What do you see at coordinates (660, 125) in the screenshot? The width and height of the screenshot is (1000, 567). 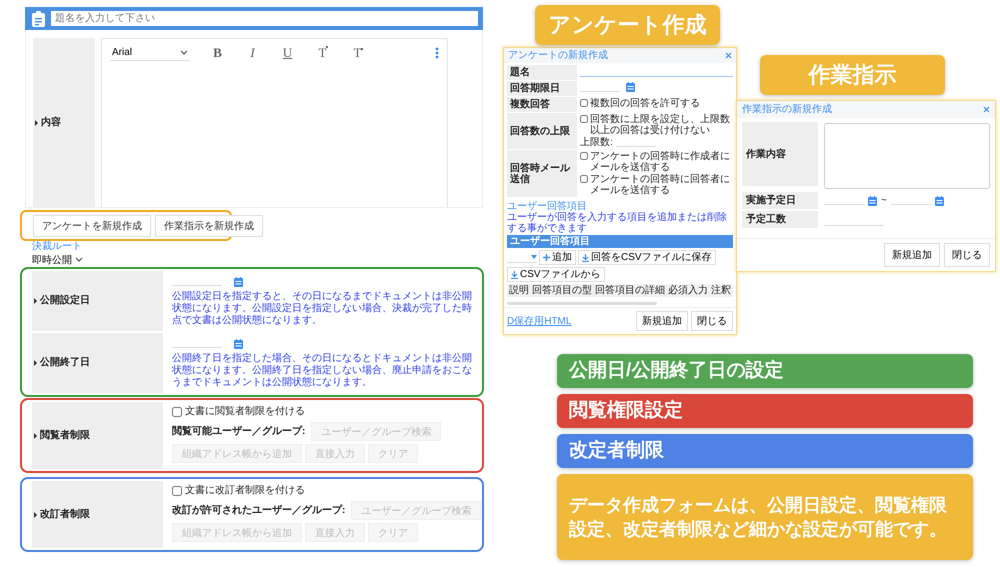 I see `checkbox-label: 回答数に上限を設定し、上限数以上の回答は受け付けない` at bounding box center [660, 125].